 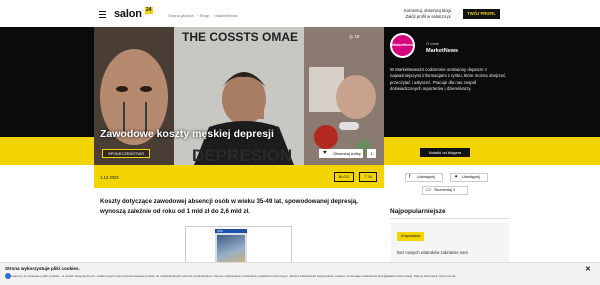 I want to click on breadcrumb-item: Blogi, so click(x=204, y=15).